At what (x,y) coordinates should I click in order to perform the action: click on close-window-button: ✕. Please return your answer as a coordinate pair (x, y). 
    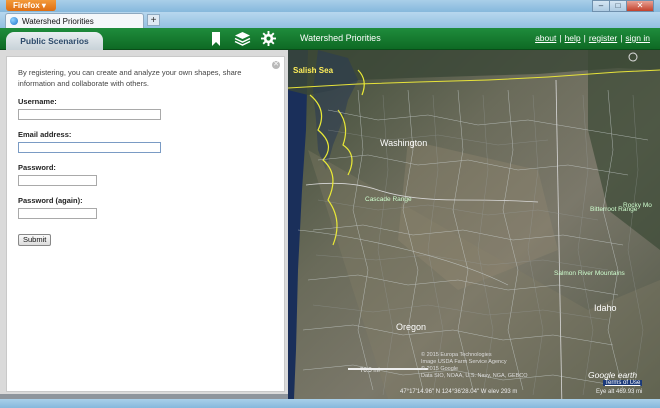
    Looking at the image, I should click on (640, 6).